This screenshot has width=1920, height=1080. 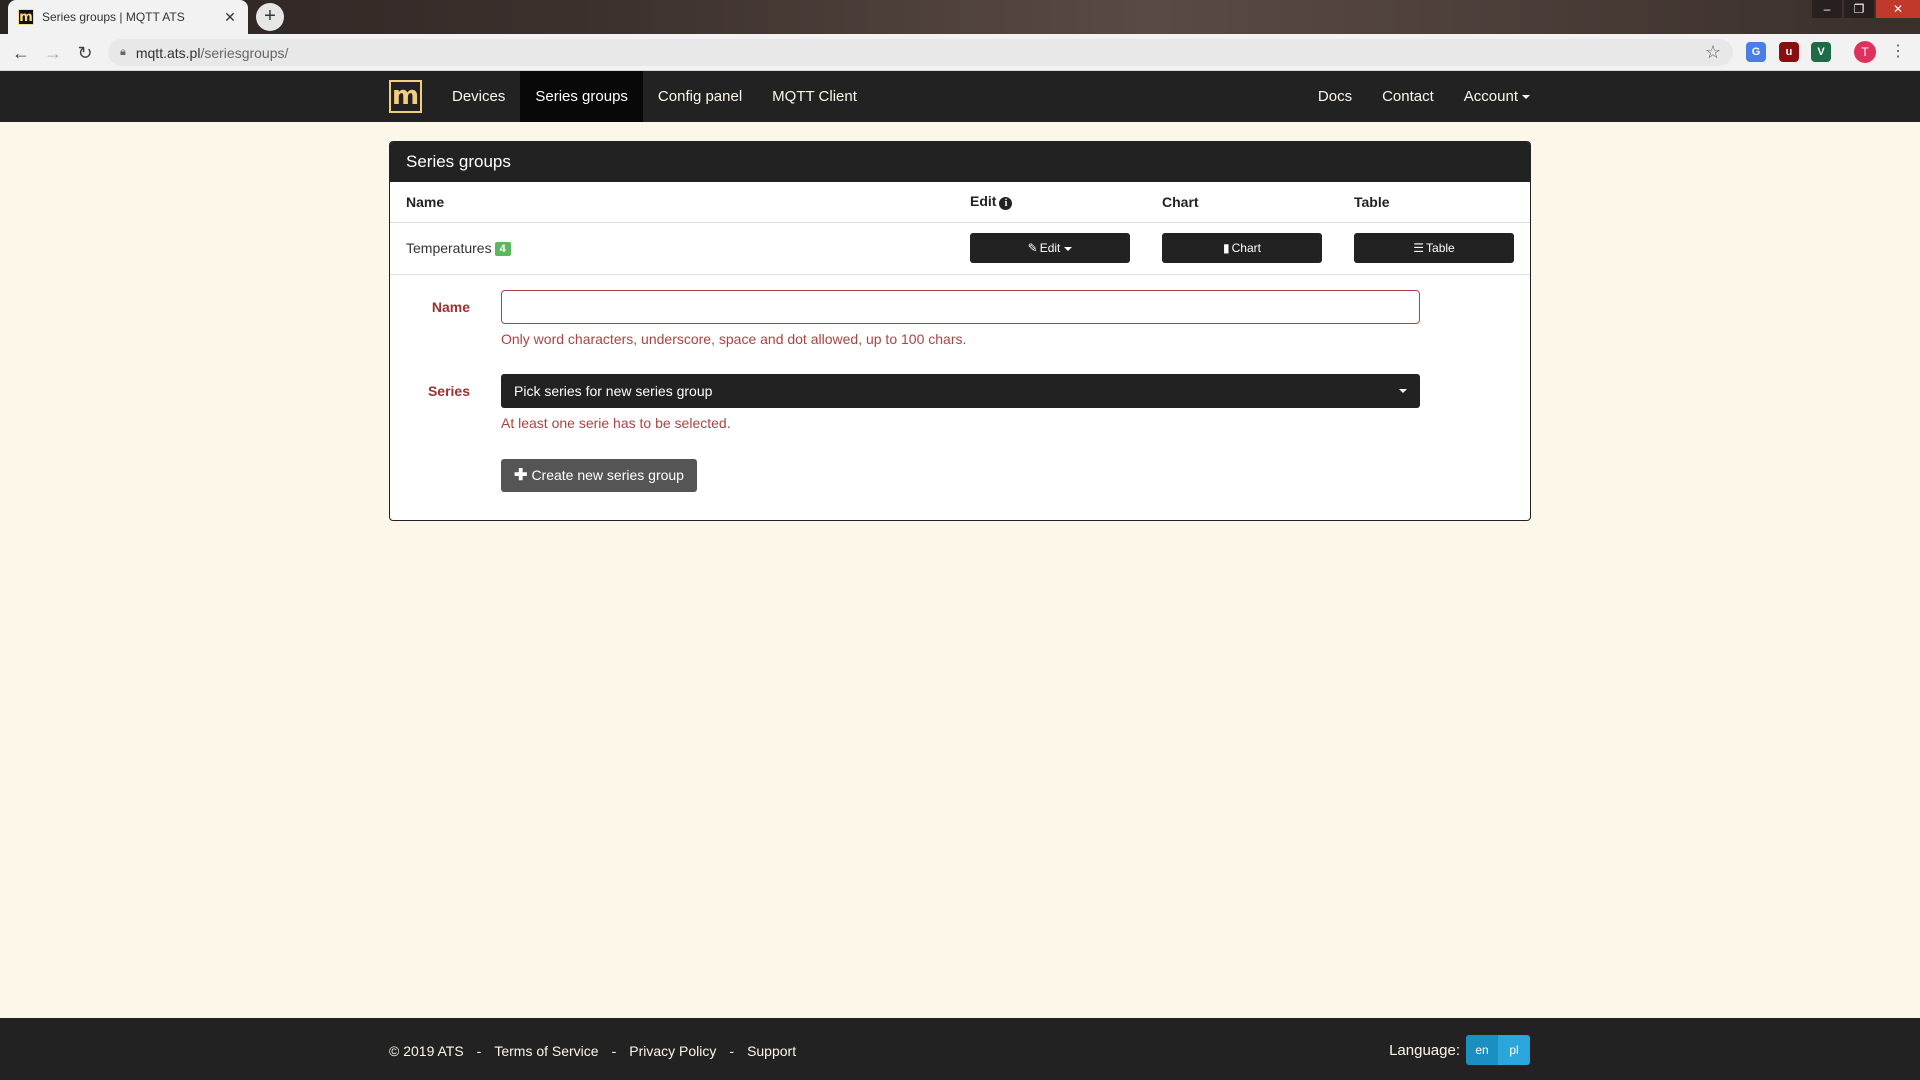 What do you see at coordinates (672, 1051) in the screenshot?
I see `privacy-policy-link: Privacy Policy` at bounding box center [672, 1051].